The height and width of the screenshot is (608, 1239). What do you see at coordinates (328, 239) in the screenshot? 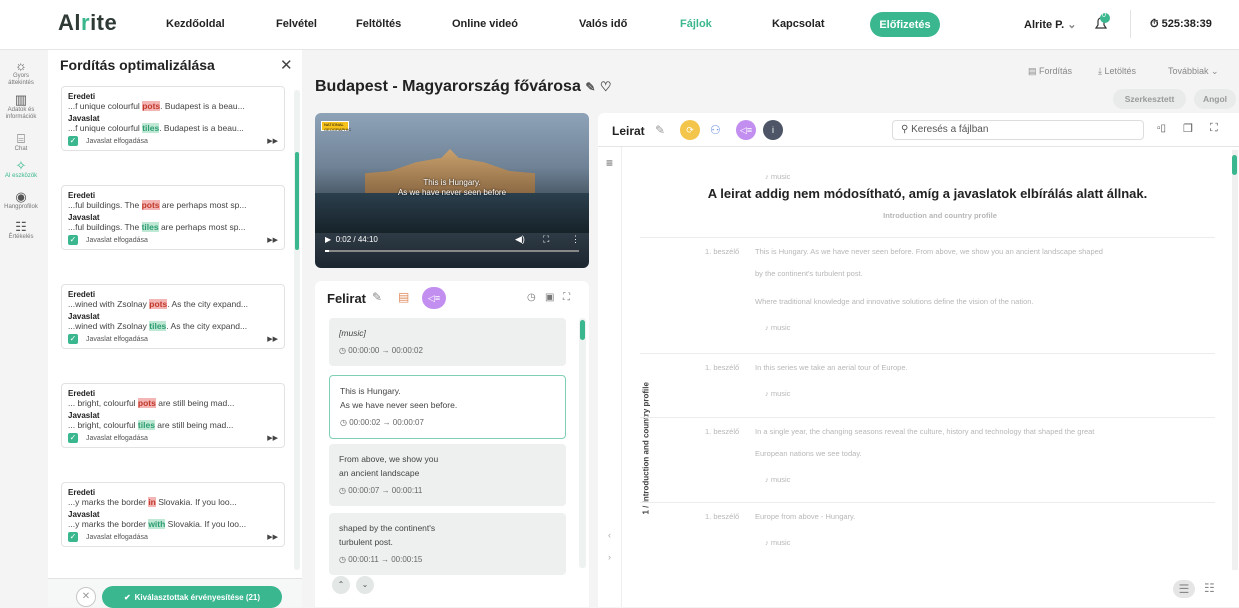
I see `play-icon: ▶` at bounding box center [328, 239].